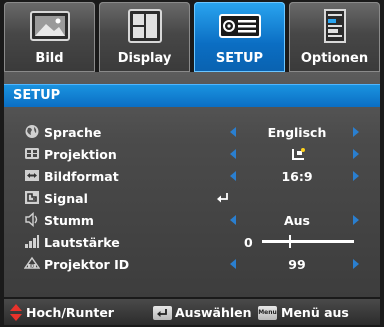  Describe the element at coordinates (37, 95) in the screenshot. I see `panel-title: SETUP` at that location.